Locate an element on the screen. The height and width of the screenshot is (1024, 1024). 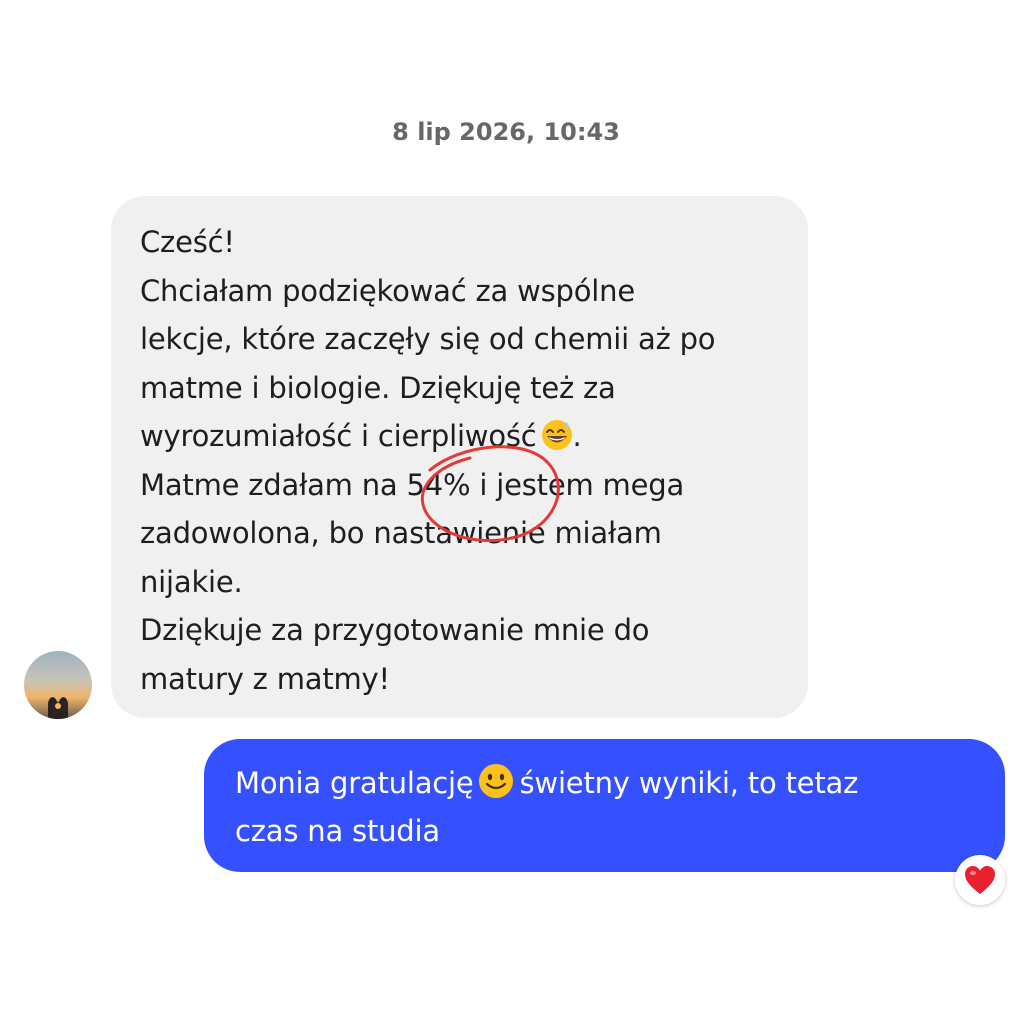
incoming-message-text: wyrozumiałość i cierpliwość is located at coordinates (338, 436).